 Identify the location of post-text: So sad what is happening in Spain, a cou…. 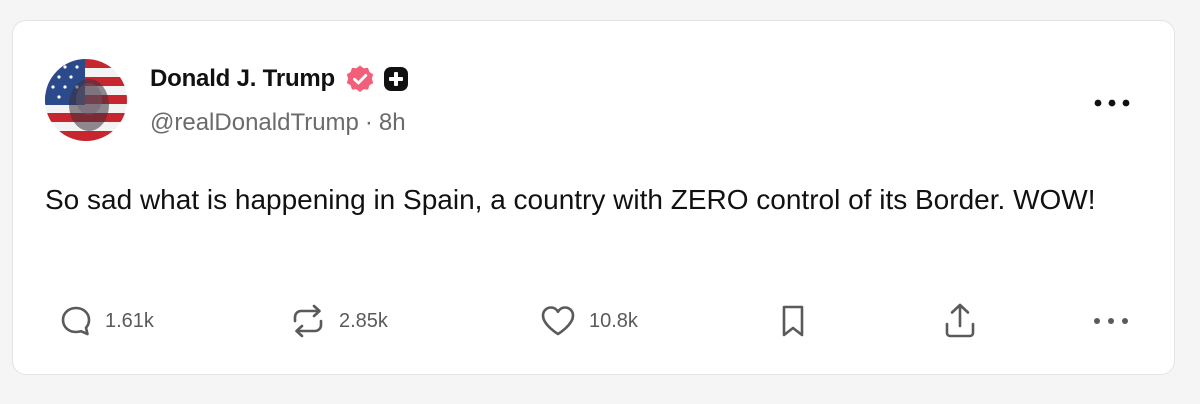
(570, 199).